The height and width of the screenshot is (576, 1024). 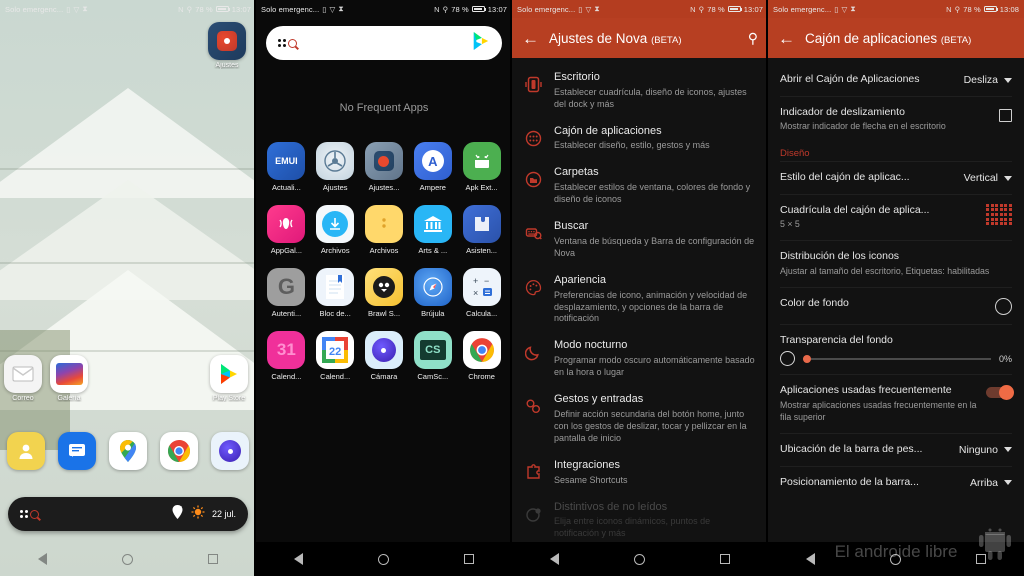 What do you see at coordinates (896, 450) in the screenshot?
I see `pref-row-ubicacion-barra: Ubicación de la barra de pes... Ninguno` at bounding box center [896, 450].